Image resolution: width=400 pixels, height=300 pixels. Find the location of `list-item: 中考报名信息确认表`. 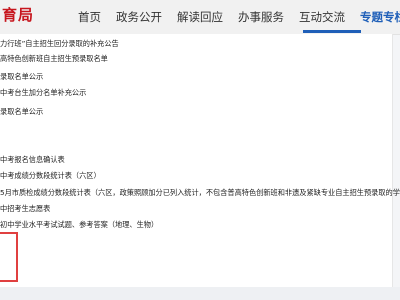

list-item: 中考报名信息确认表 is located at coordinates (32, 160).